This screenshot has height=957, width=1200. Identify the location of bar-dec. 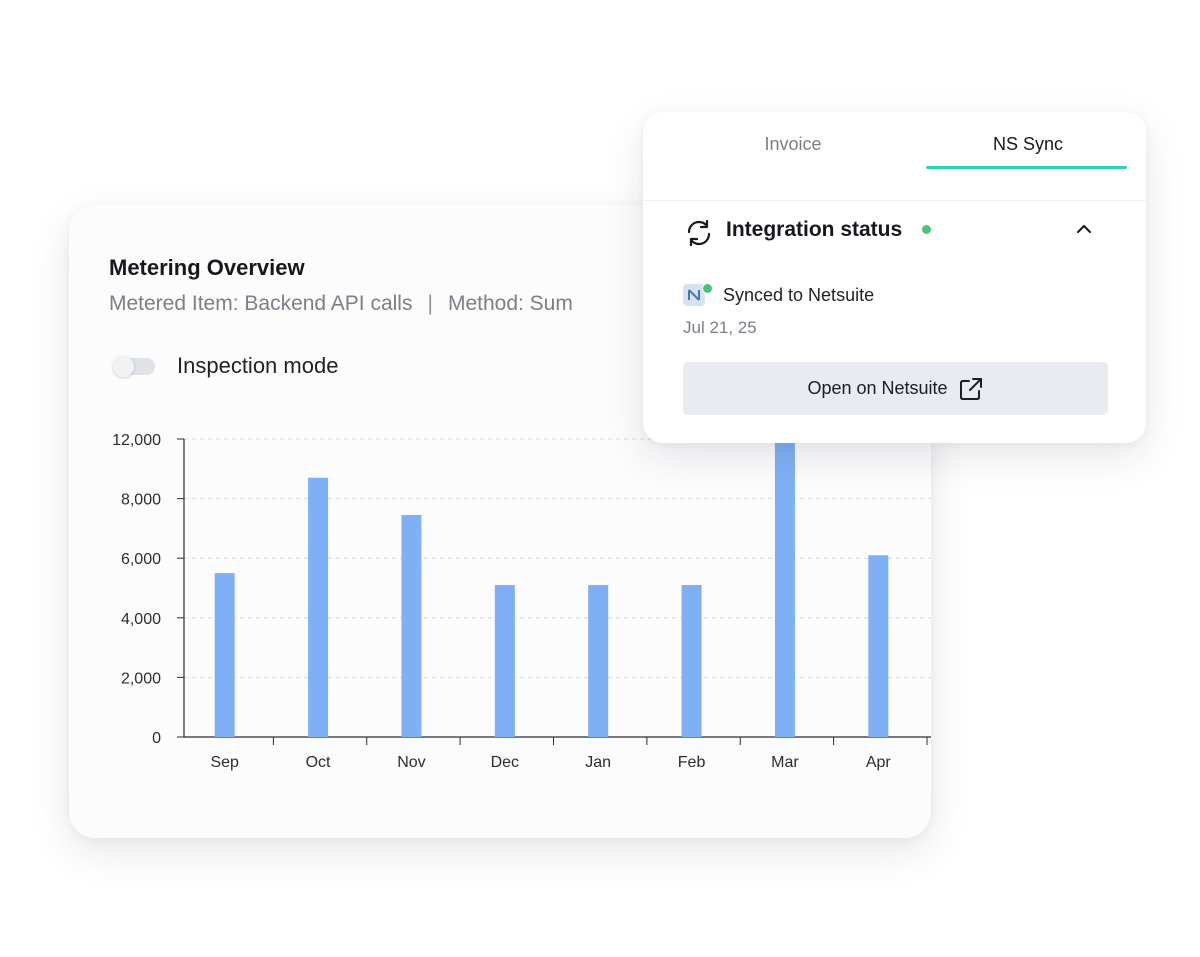
(504, 661).